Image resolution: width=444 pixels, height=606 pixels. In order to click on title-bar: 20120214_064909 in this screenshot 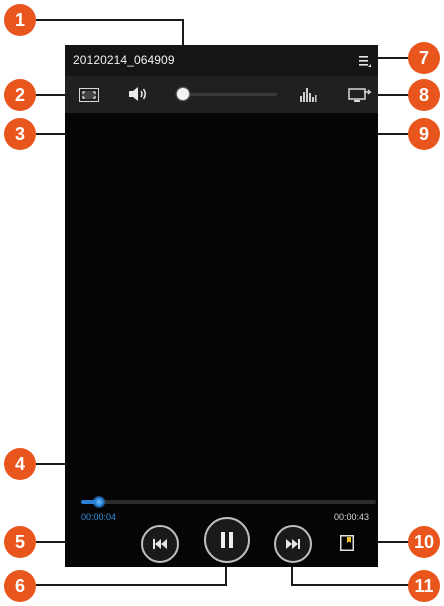, I will do `click(221, 60)`.